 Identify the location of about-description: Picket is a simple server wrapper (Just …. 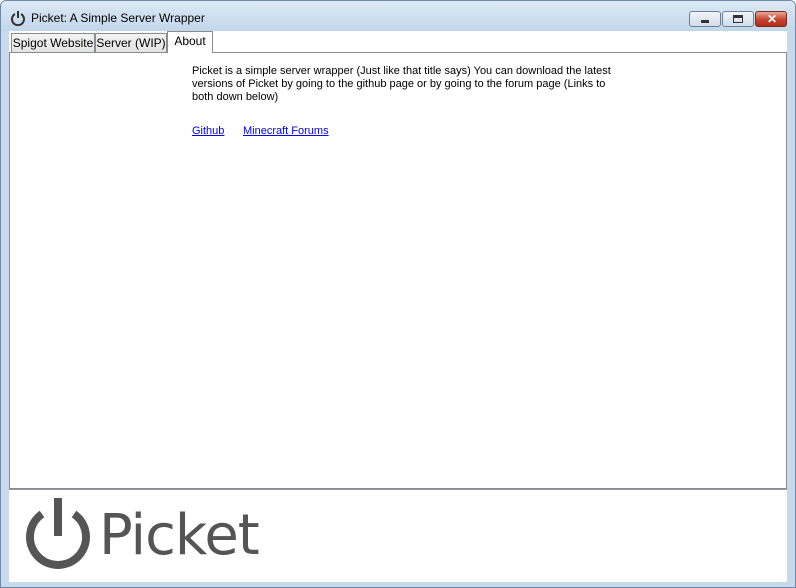
(401, 84).